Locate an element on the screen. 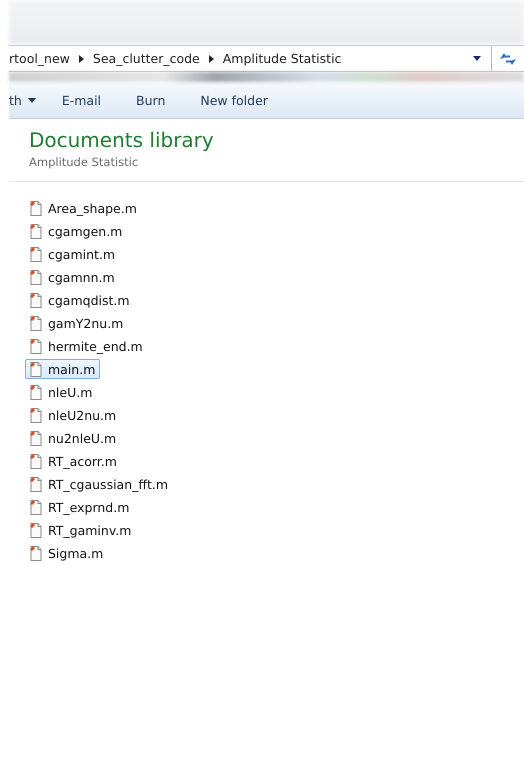 The width and height of the screenshot is (524, 760). file-item: nleU.m is located at coordinates (61, 392).